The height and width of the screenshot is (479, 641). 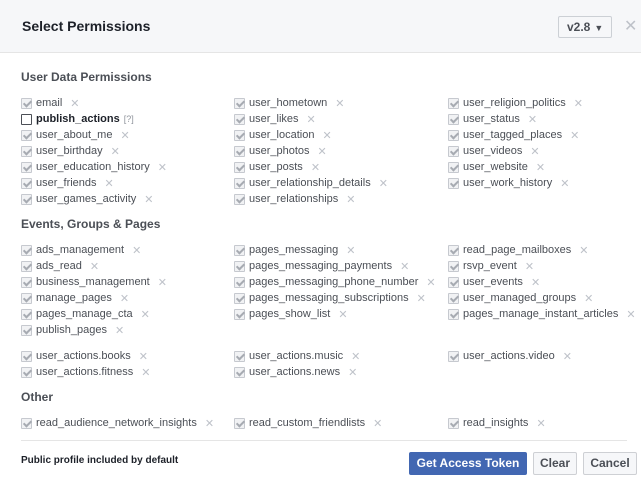 I want to click on permission-label: user_status, so click(x=491, y=119).